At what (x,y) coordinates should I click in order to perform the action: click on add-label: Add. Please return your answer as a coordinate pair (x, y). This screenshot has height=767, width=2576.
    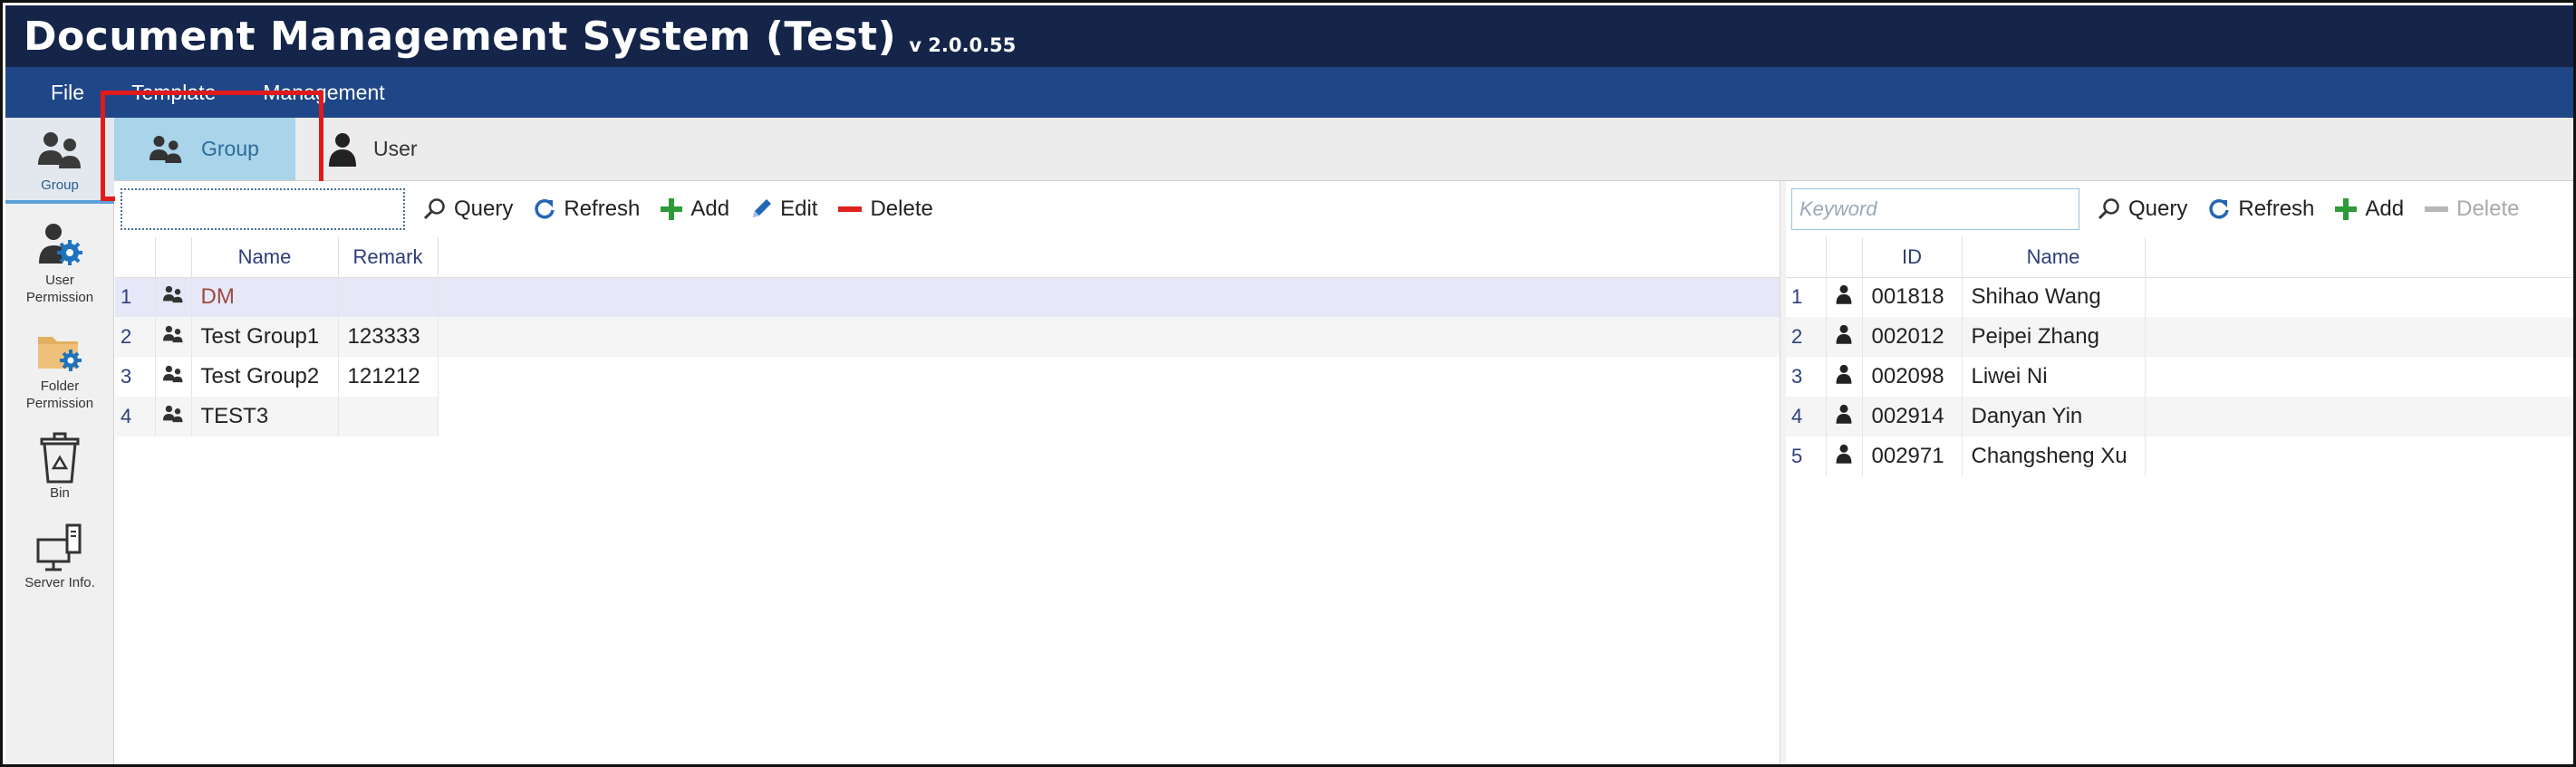
    Looking at the image, I should click on (710, 209).